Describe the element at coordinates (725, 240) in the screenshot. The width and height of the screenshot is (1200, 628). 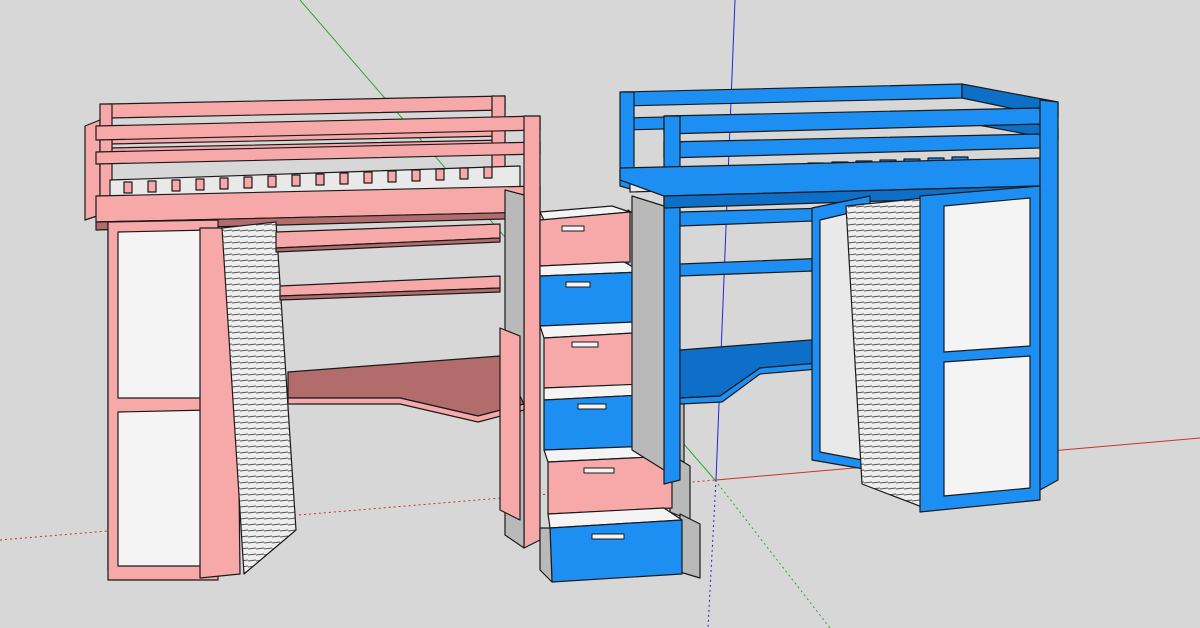
I see `blue-axis` at that location.